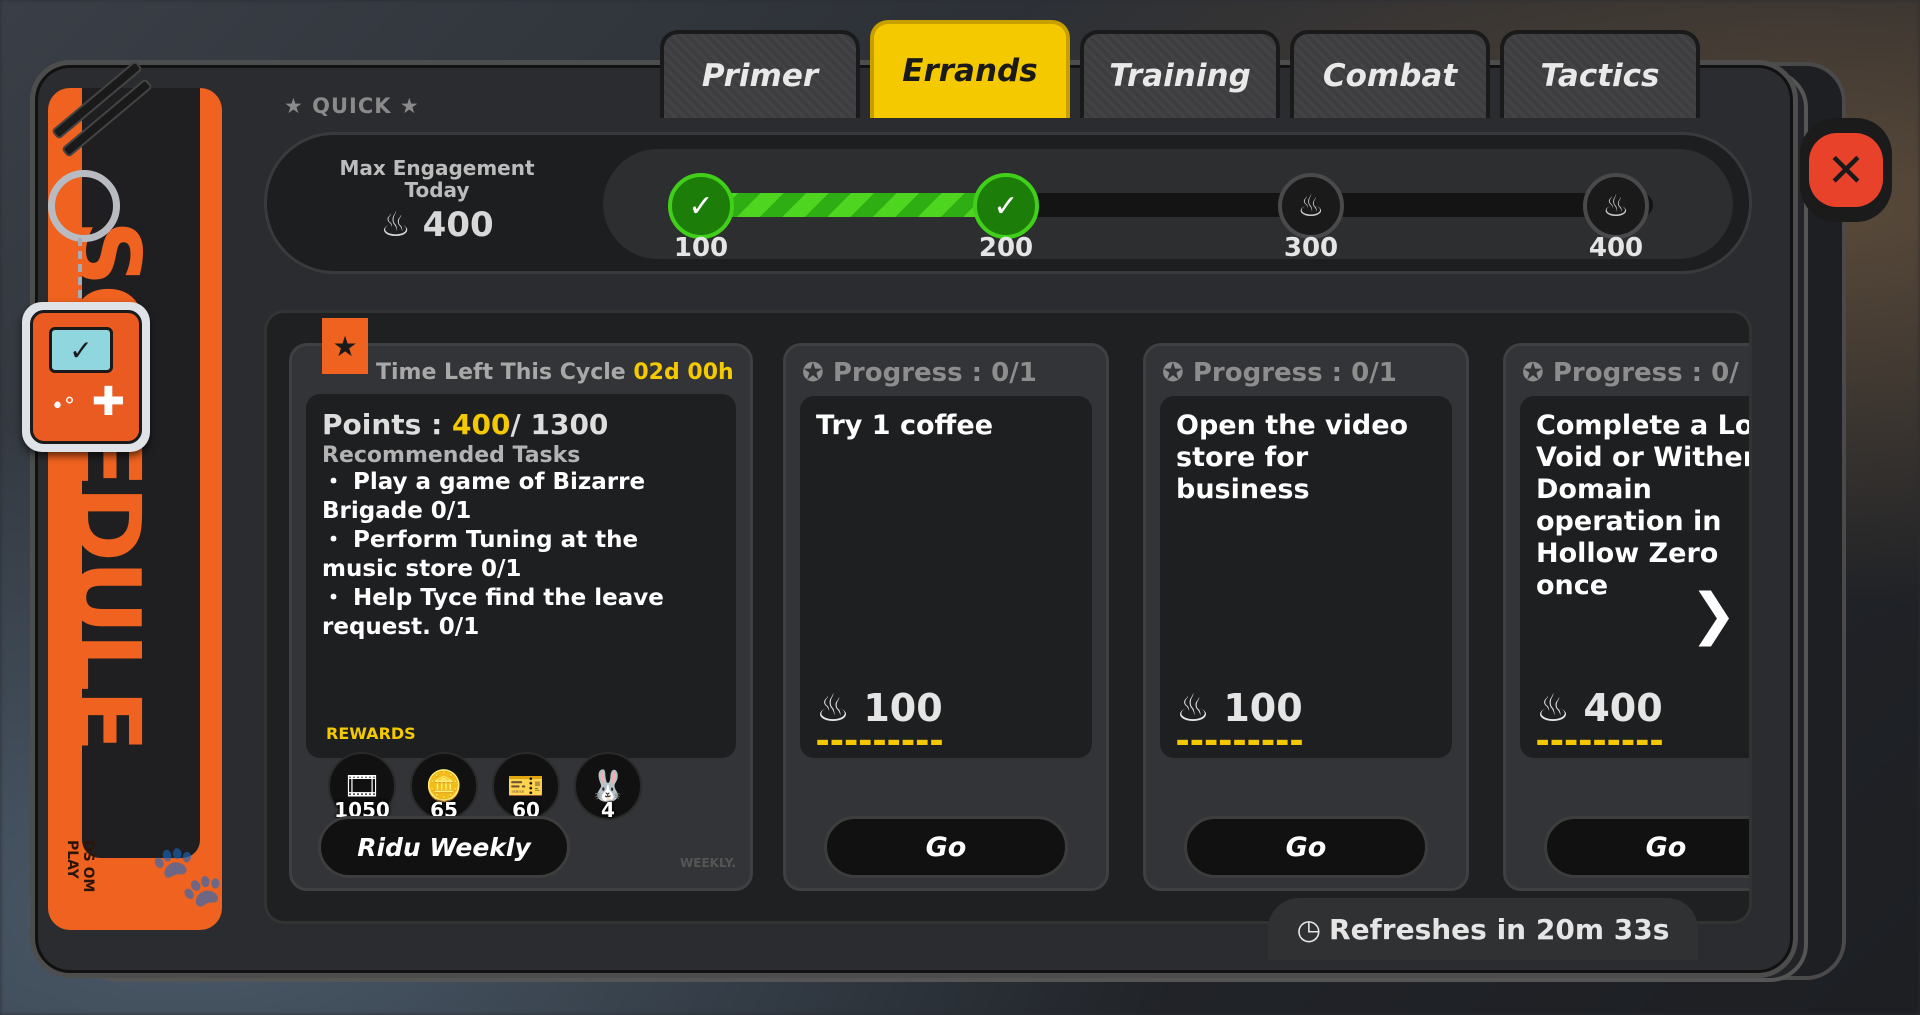 This screenshot has width=1920, height=1015. What do you see at coordinates (451, 455) in the screenshot?
I see `recommended-title: Recommended Tasks` at bounding box center [451, 455].